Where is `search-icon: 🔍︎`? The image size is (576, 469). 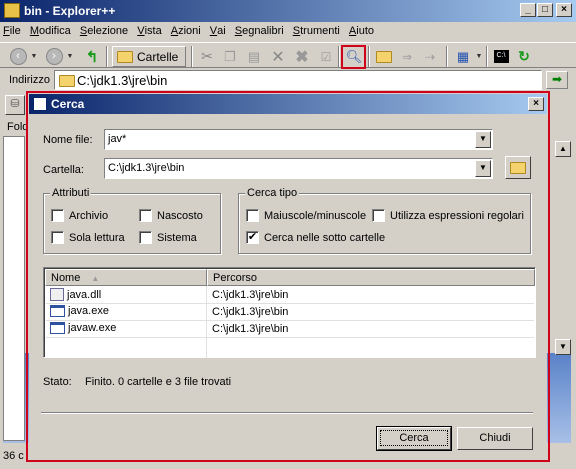 search-icon: 🔍︎ is located at coordinates (354, 56).